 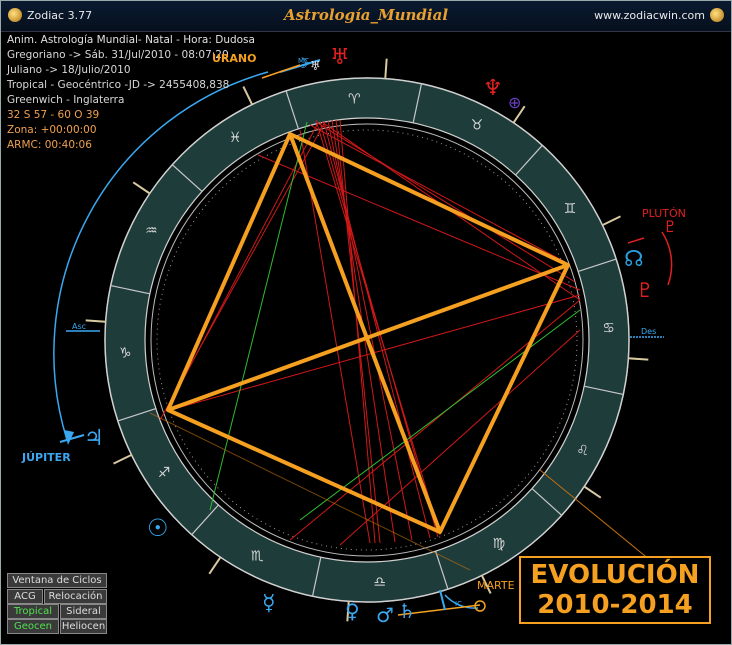 What do you see at coordinates (49, 145) in the screenshot?
I see `info-armc: ARMC: 00:40:06` at bounding box center [49, 145].